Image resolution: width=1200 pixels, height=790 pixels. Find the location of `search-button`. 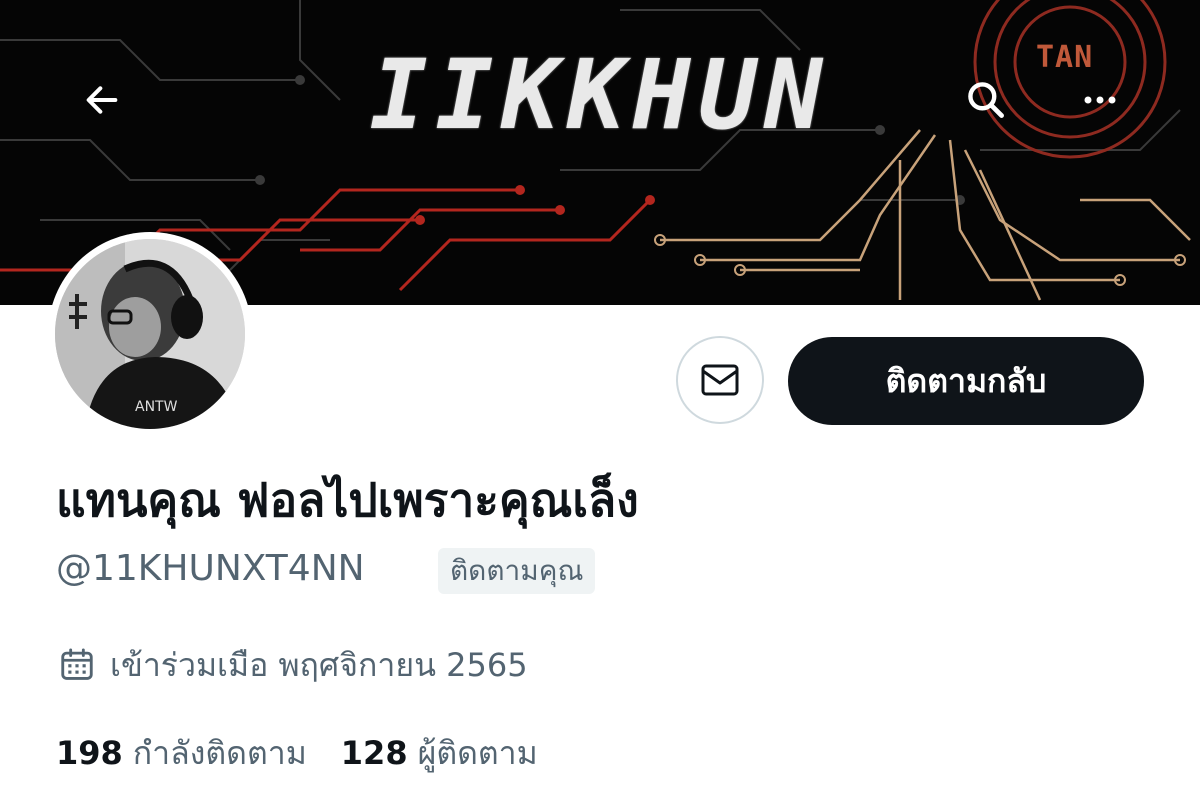

search-button is located at coordinates (986, 100).